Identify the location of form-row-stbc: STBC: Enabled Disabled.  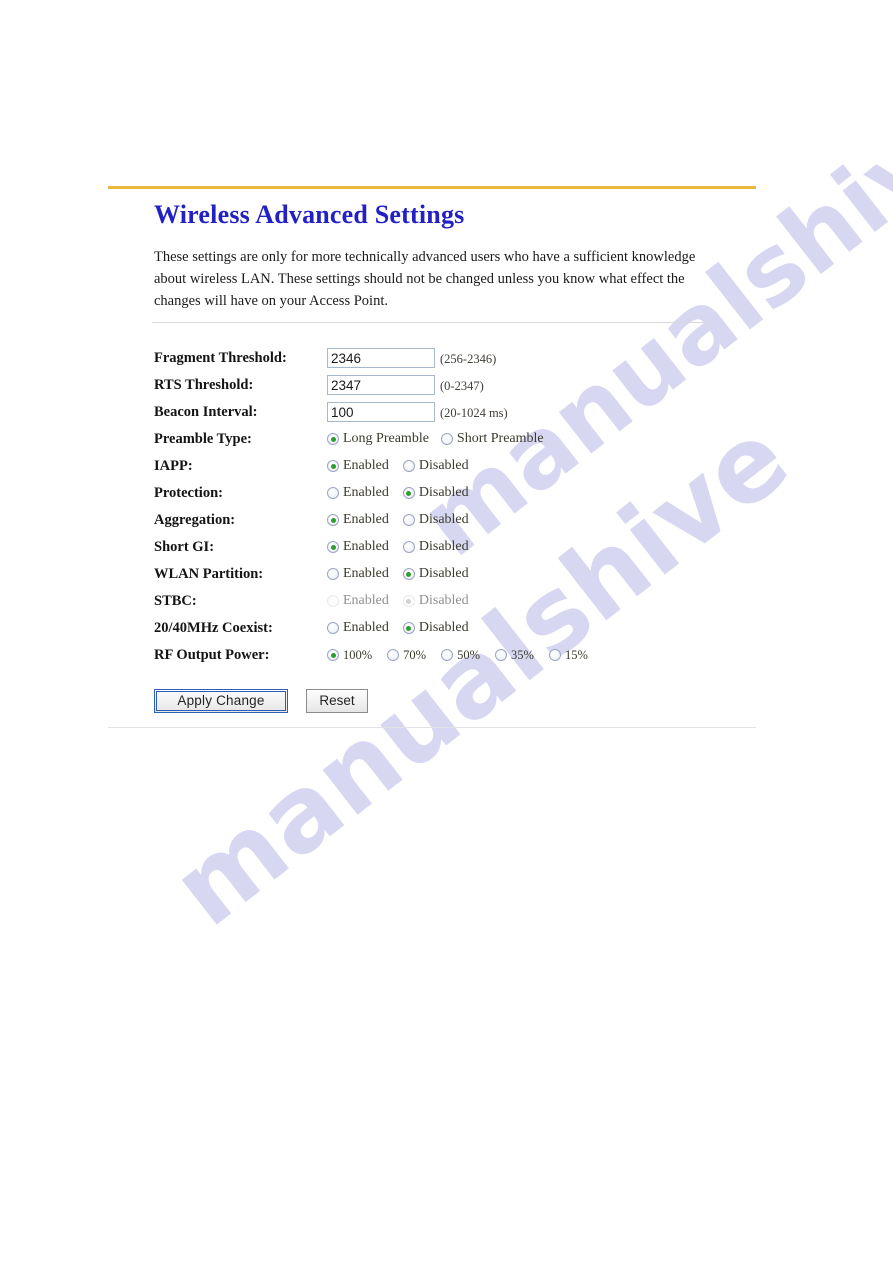
(455, 601).